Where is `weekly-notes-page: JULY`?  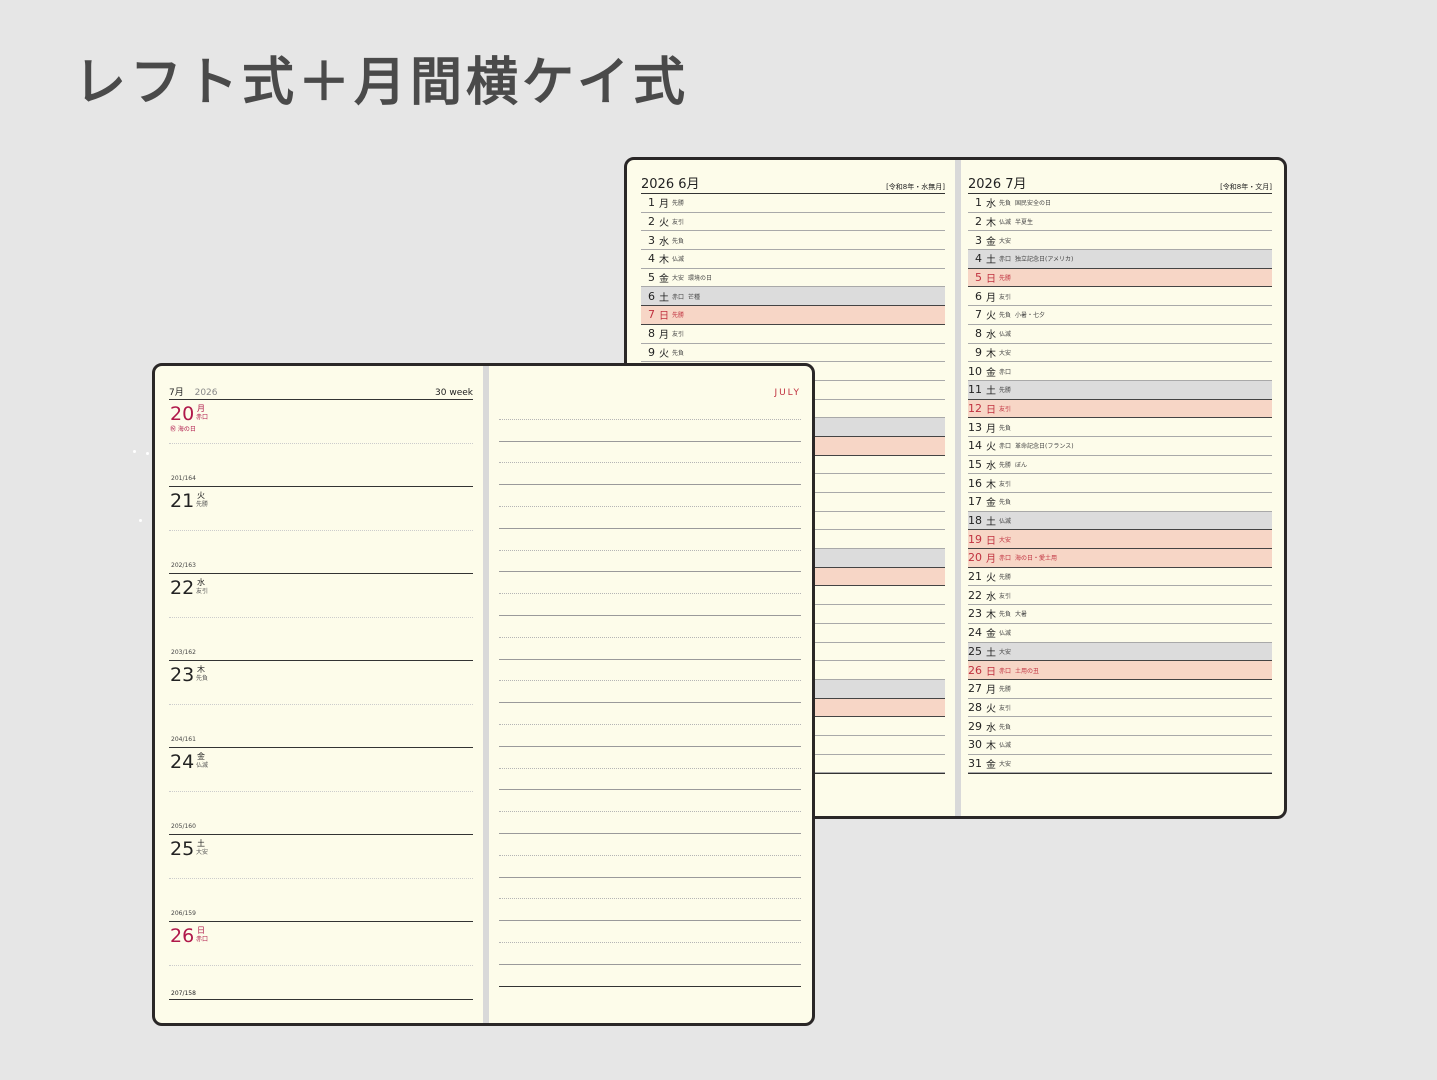
weekly-notes-page: JULY is located at coordinates (650, 683).